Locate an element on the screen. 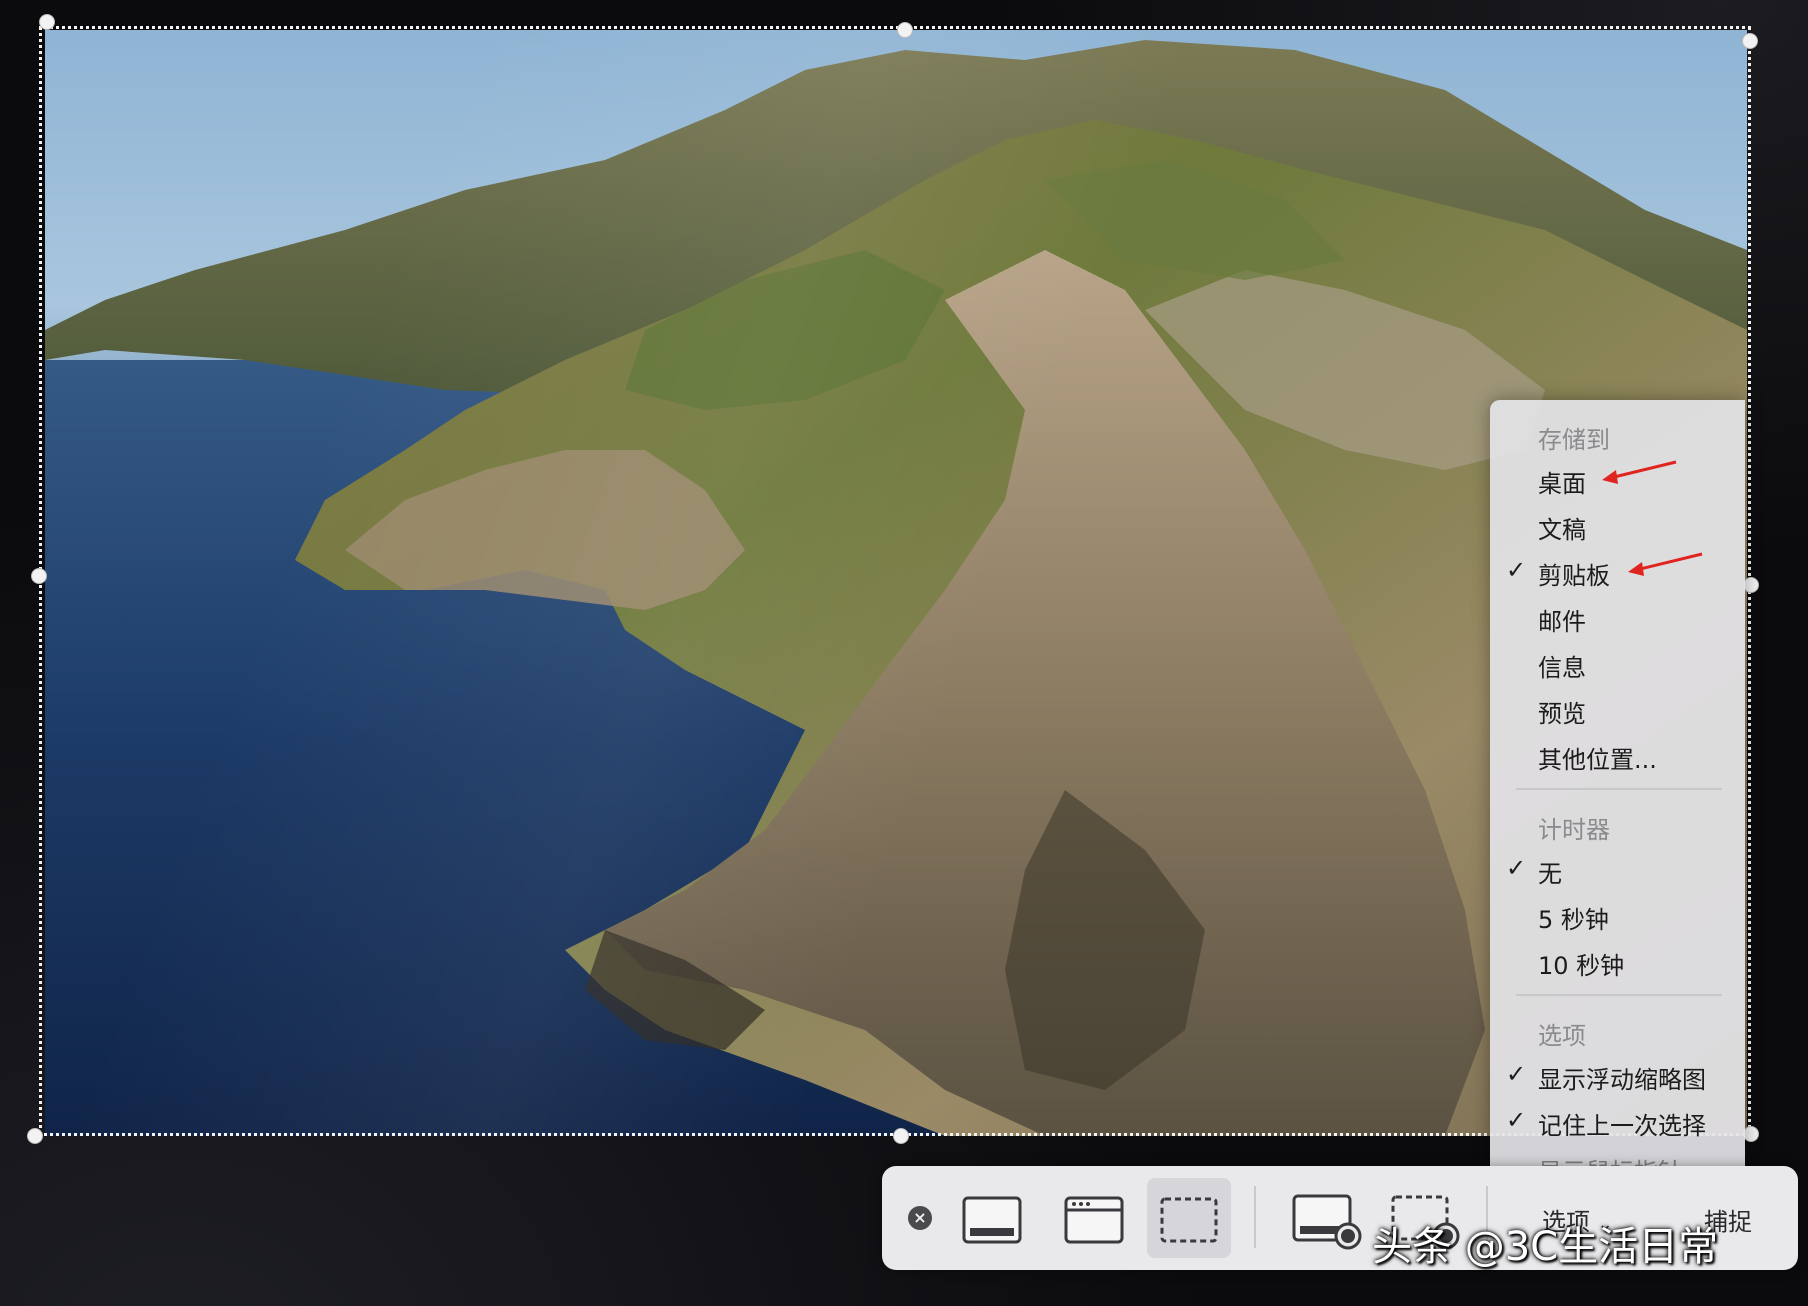  menu-item-preview: 预览 is located at coordinates (1562, 711).